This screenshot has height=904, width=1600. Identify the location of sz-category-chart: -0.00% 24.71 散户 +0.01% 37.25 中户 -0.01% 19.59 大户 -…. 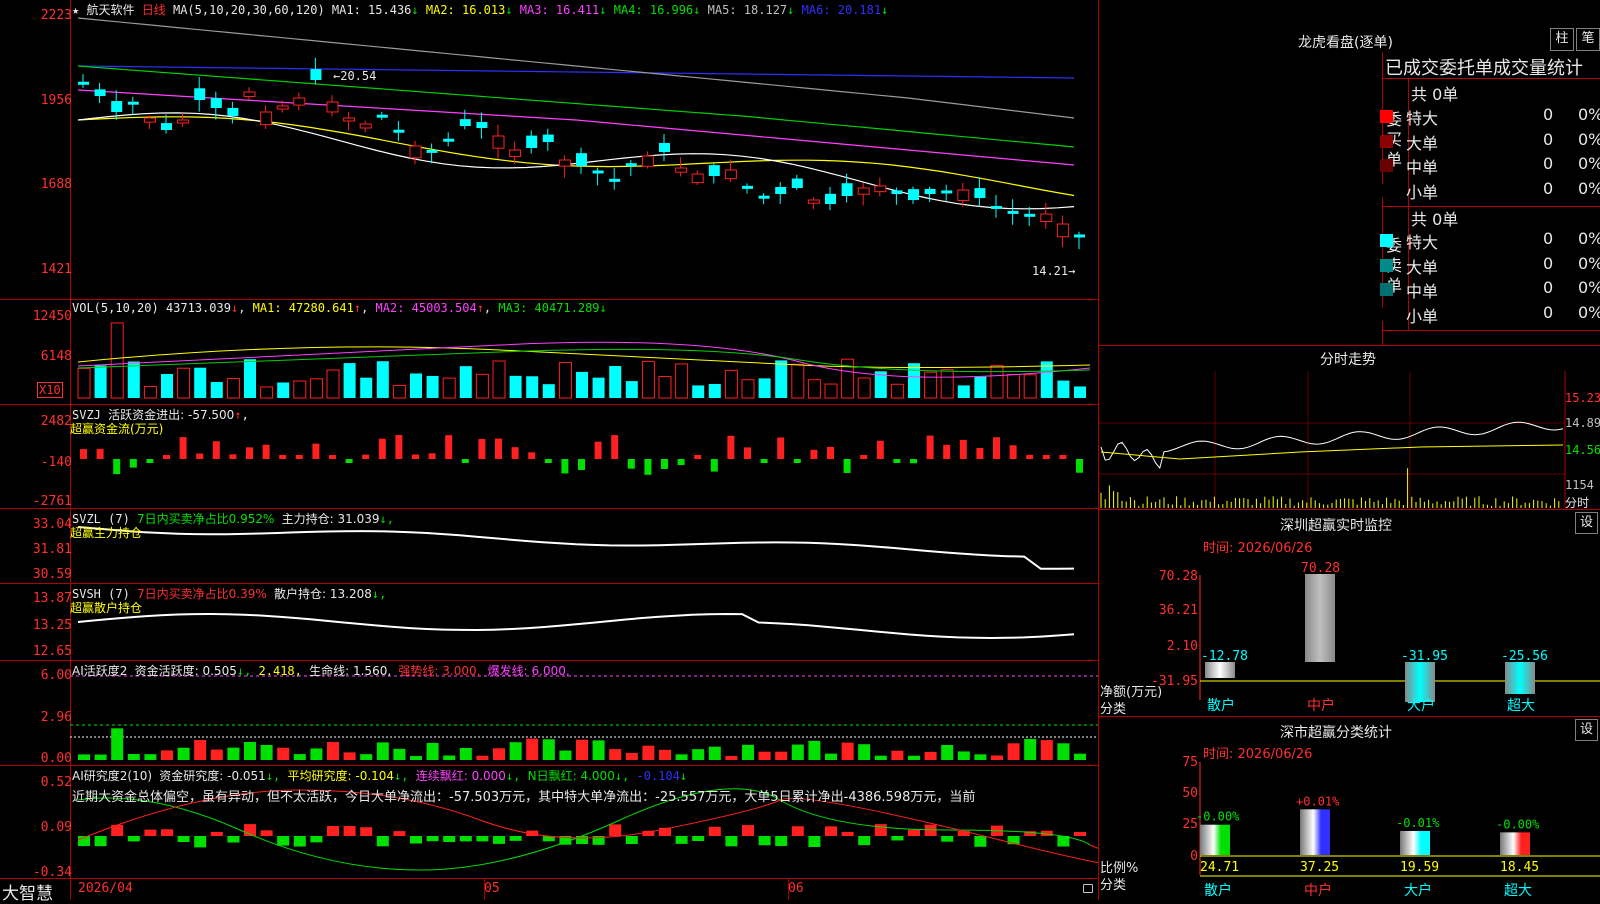
(1398, 830).